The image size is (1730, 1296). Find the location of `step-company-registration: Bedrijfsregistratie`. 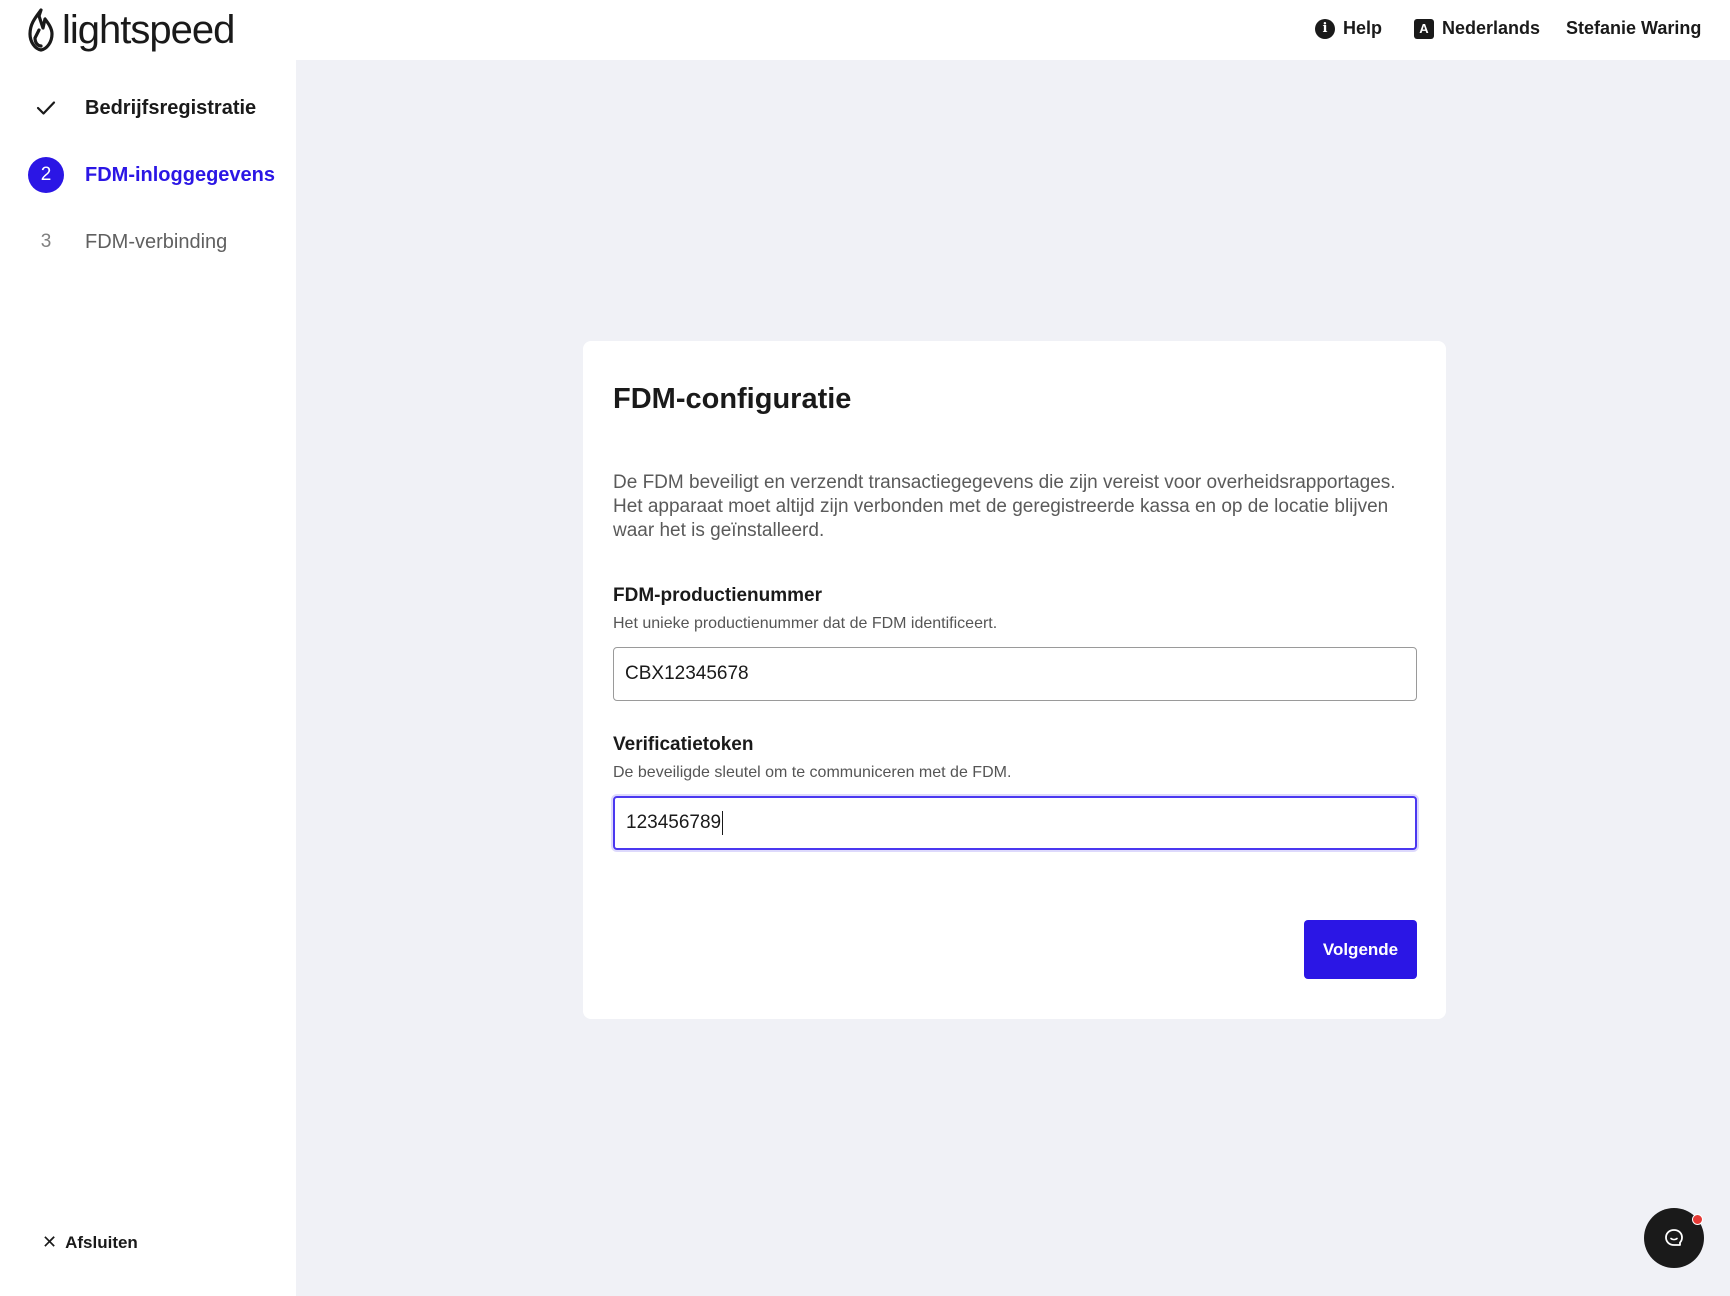

step-company-registration: Bedrijfsregistratie is located at coordinates (148, 108).